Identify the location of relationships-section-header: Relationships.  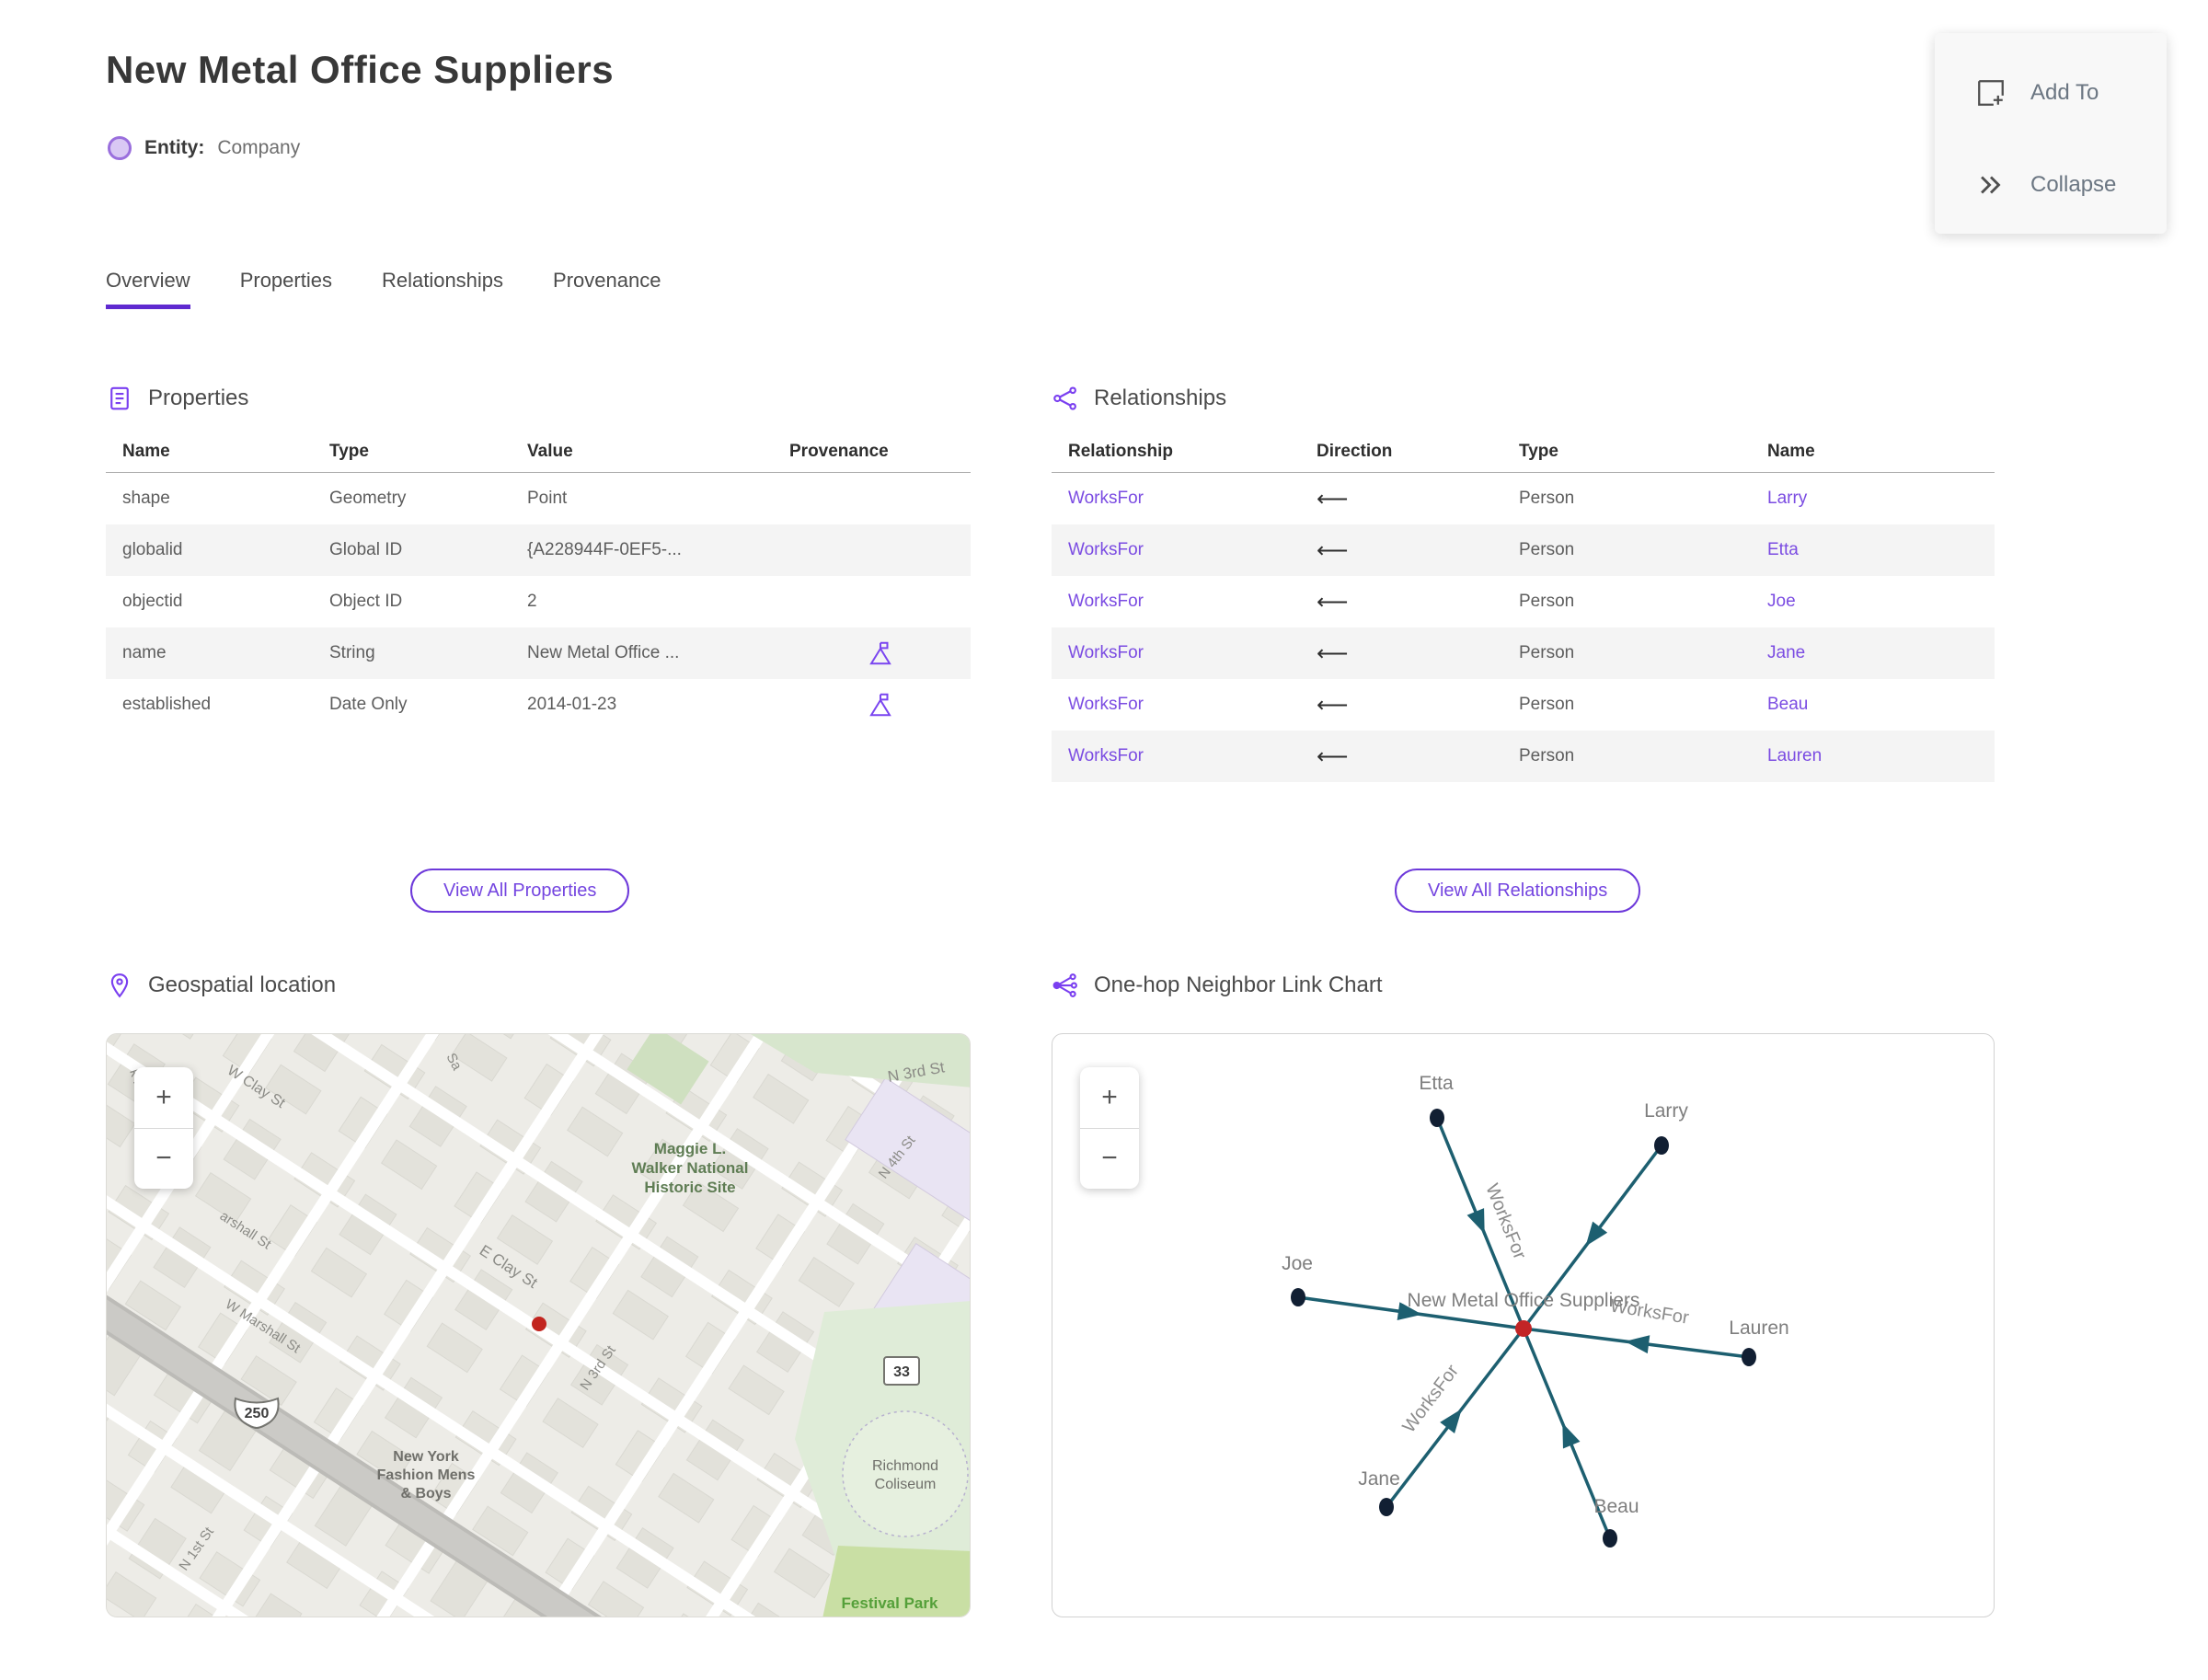
(1139, 398).